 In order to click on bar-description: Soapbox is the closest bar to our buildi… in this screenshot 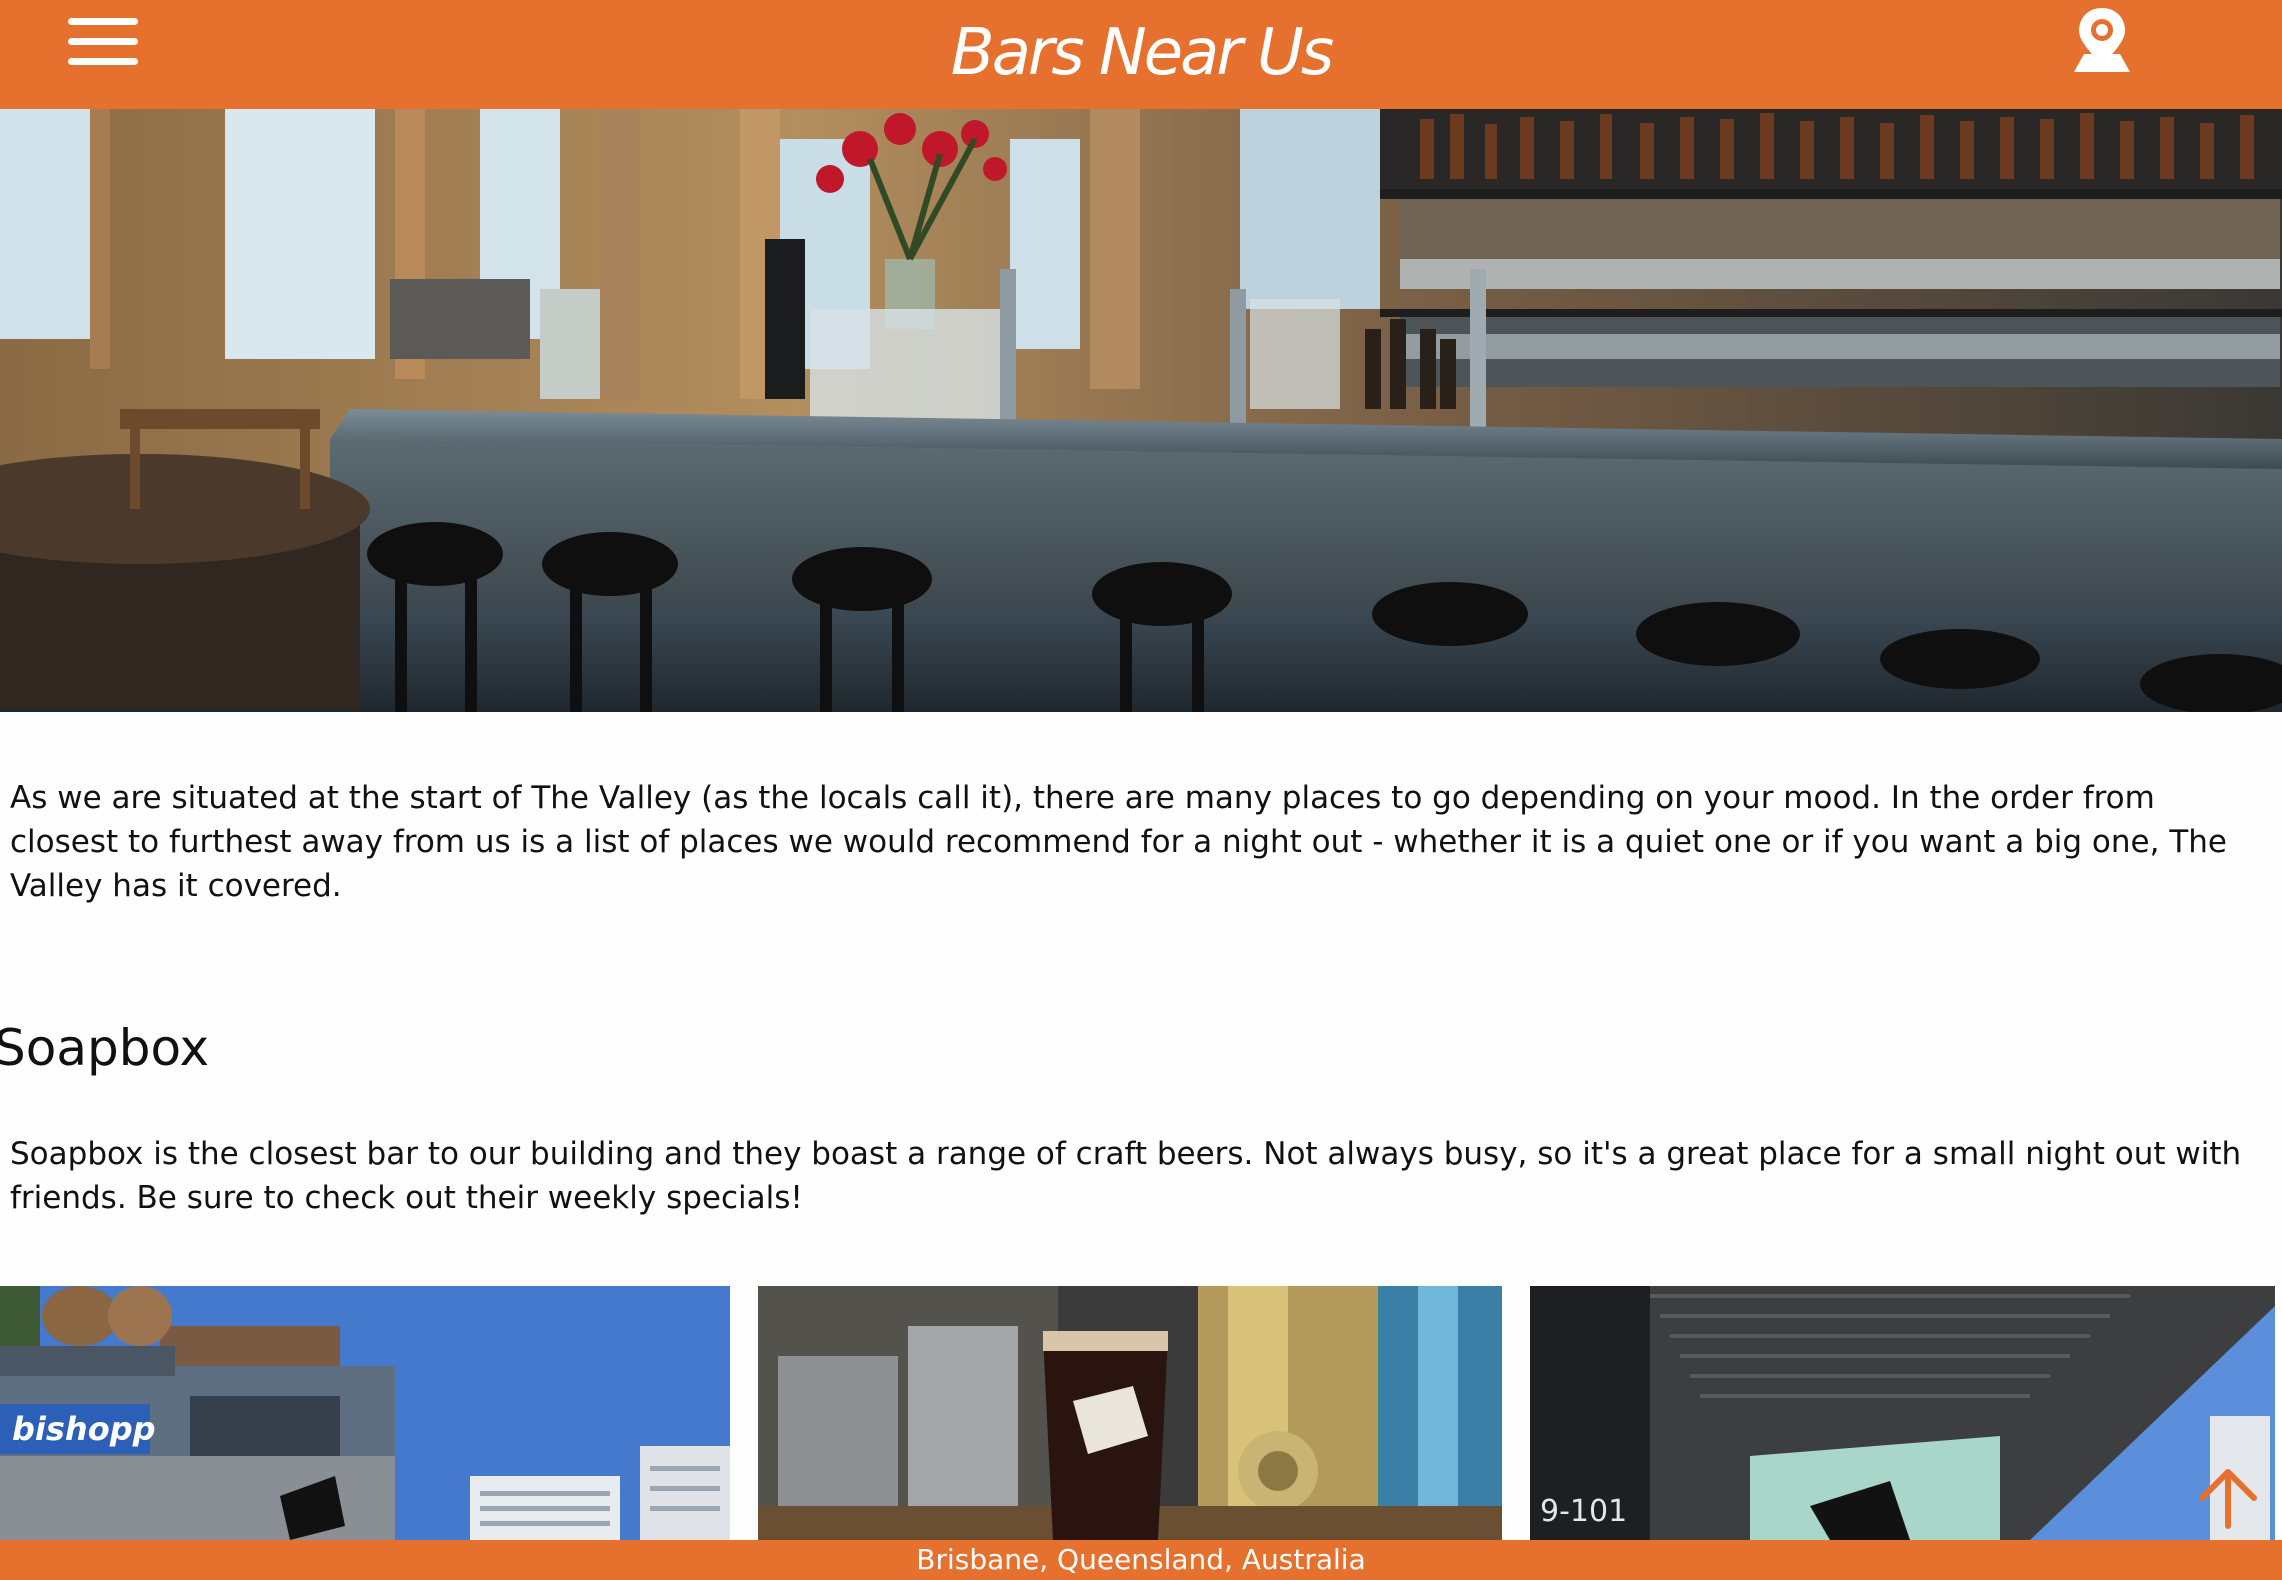, I will do `click(1126, 1176)`.